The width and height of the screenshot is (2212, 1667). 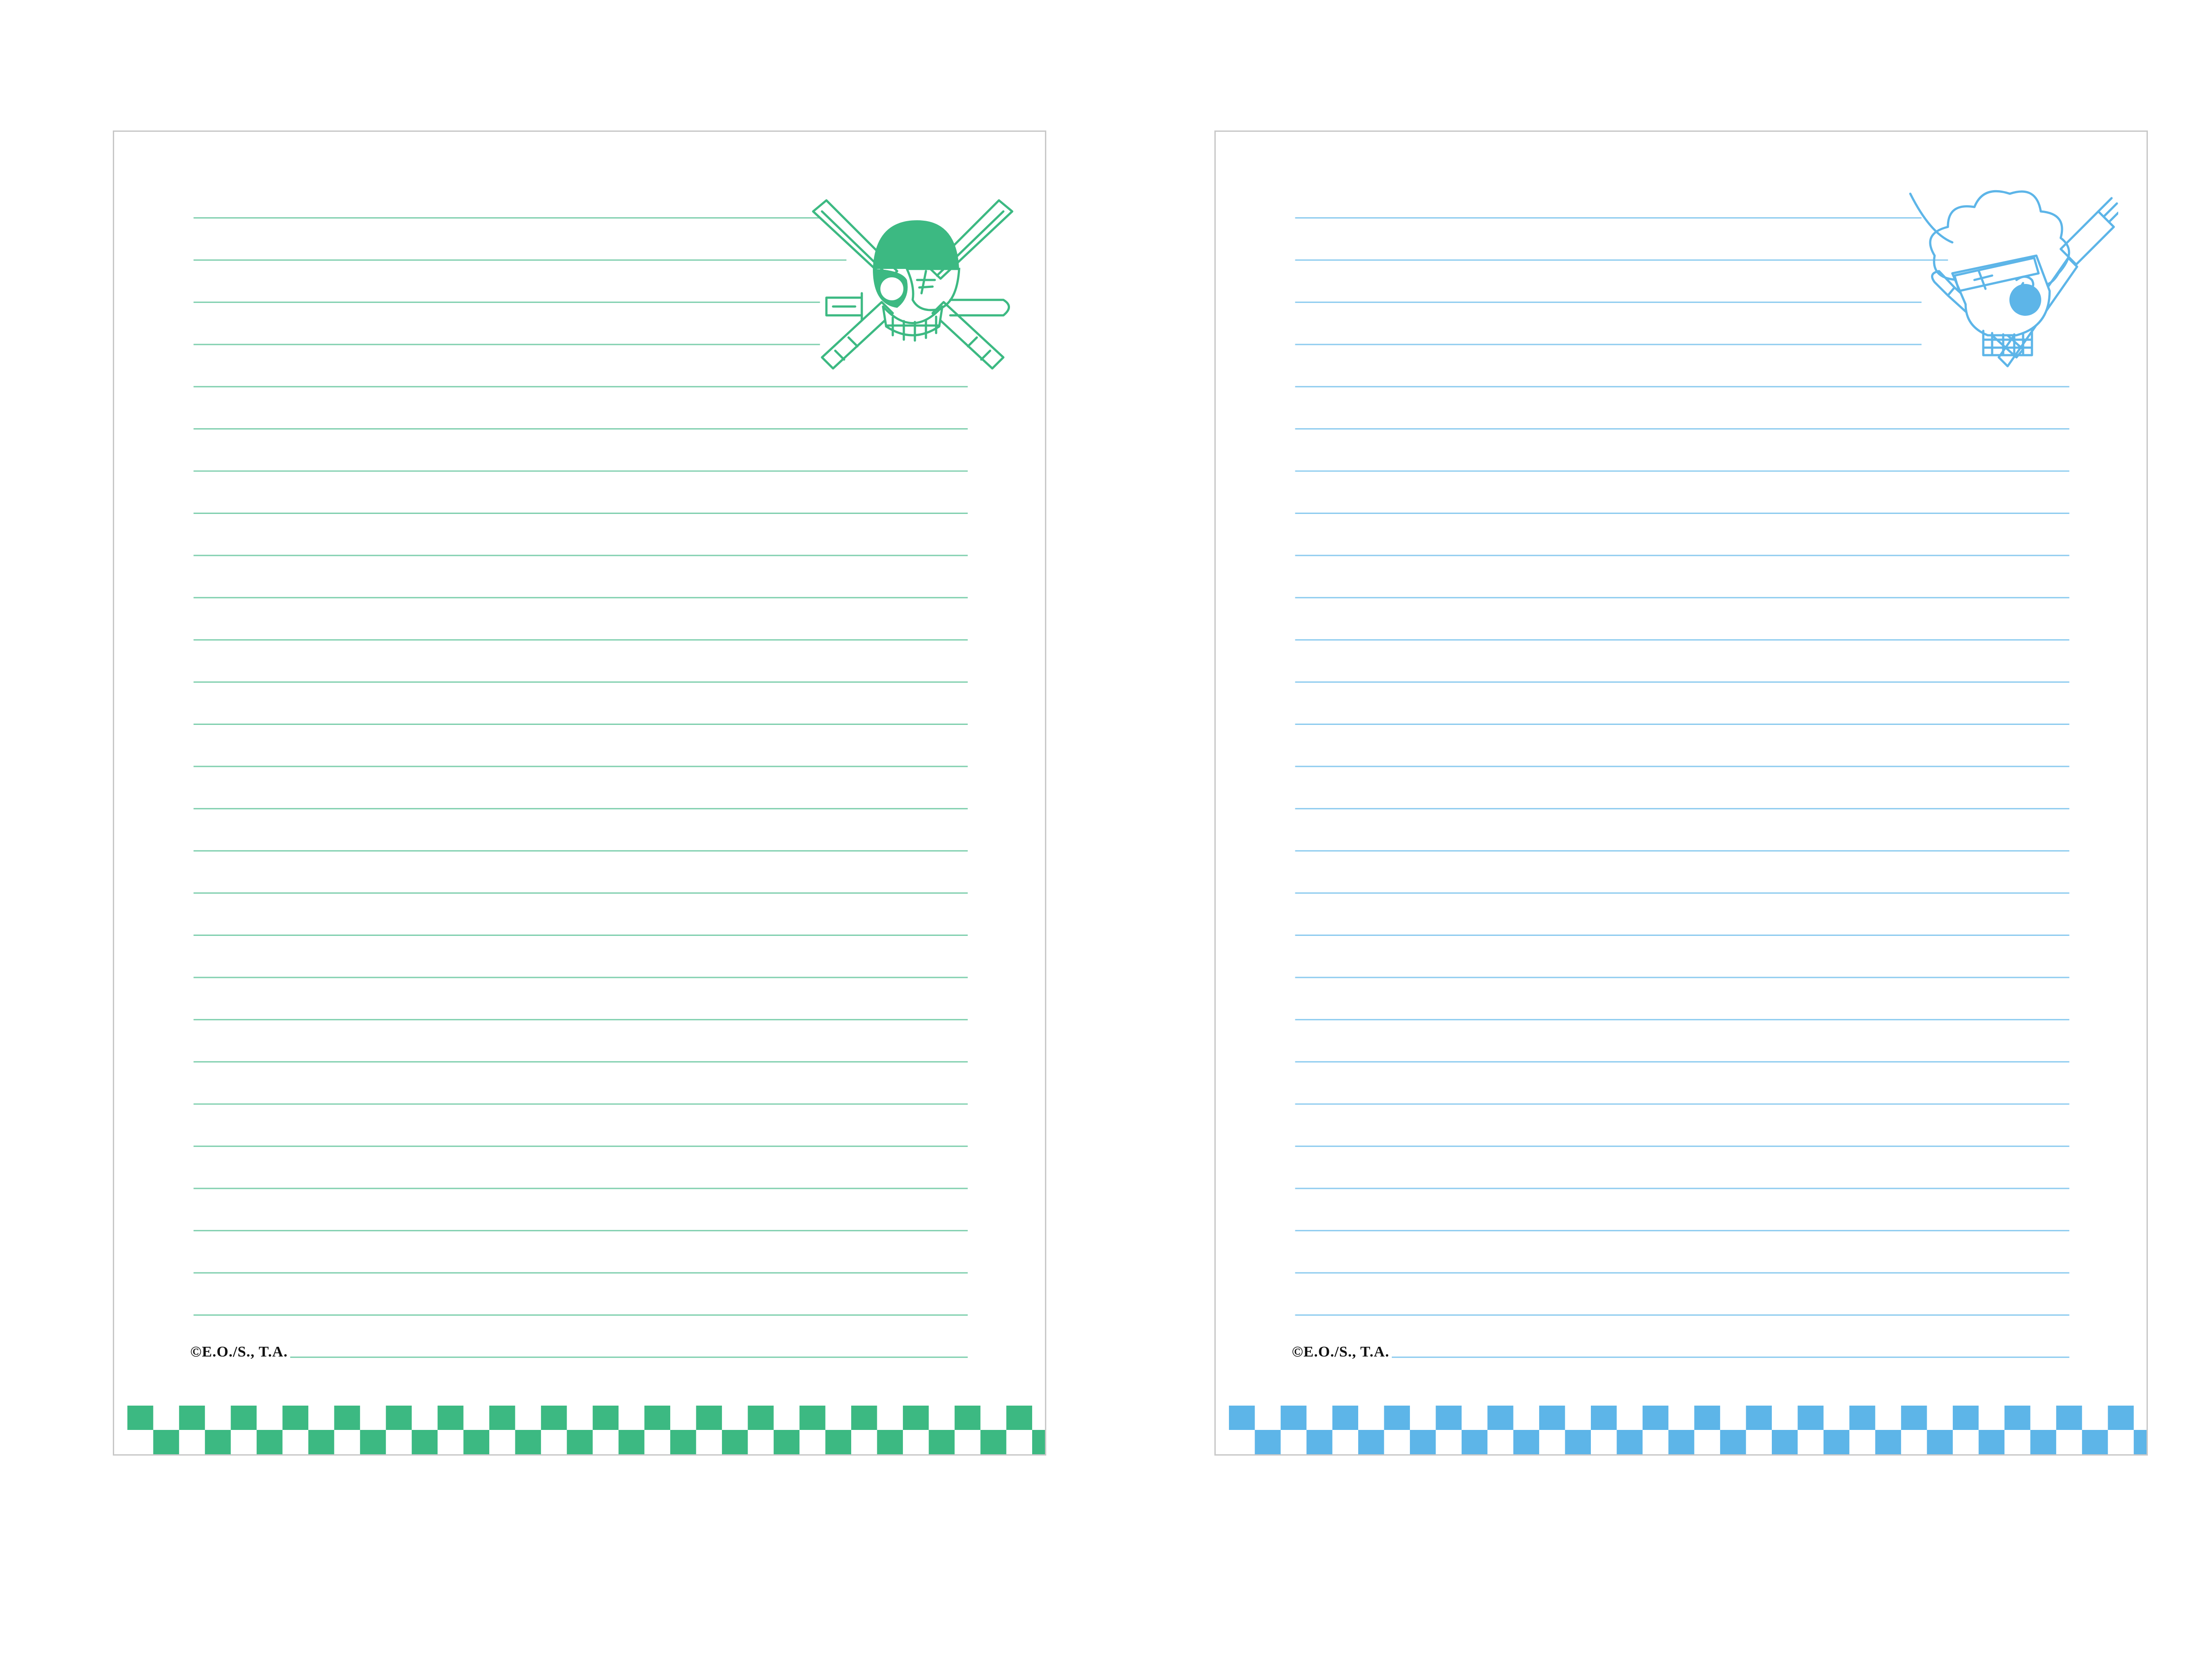 What do you see at coordinates (2014, 279) in the screenshot?
I see `cook-skull-jolly-roger-icon` at bounding box center [2014, 279].